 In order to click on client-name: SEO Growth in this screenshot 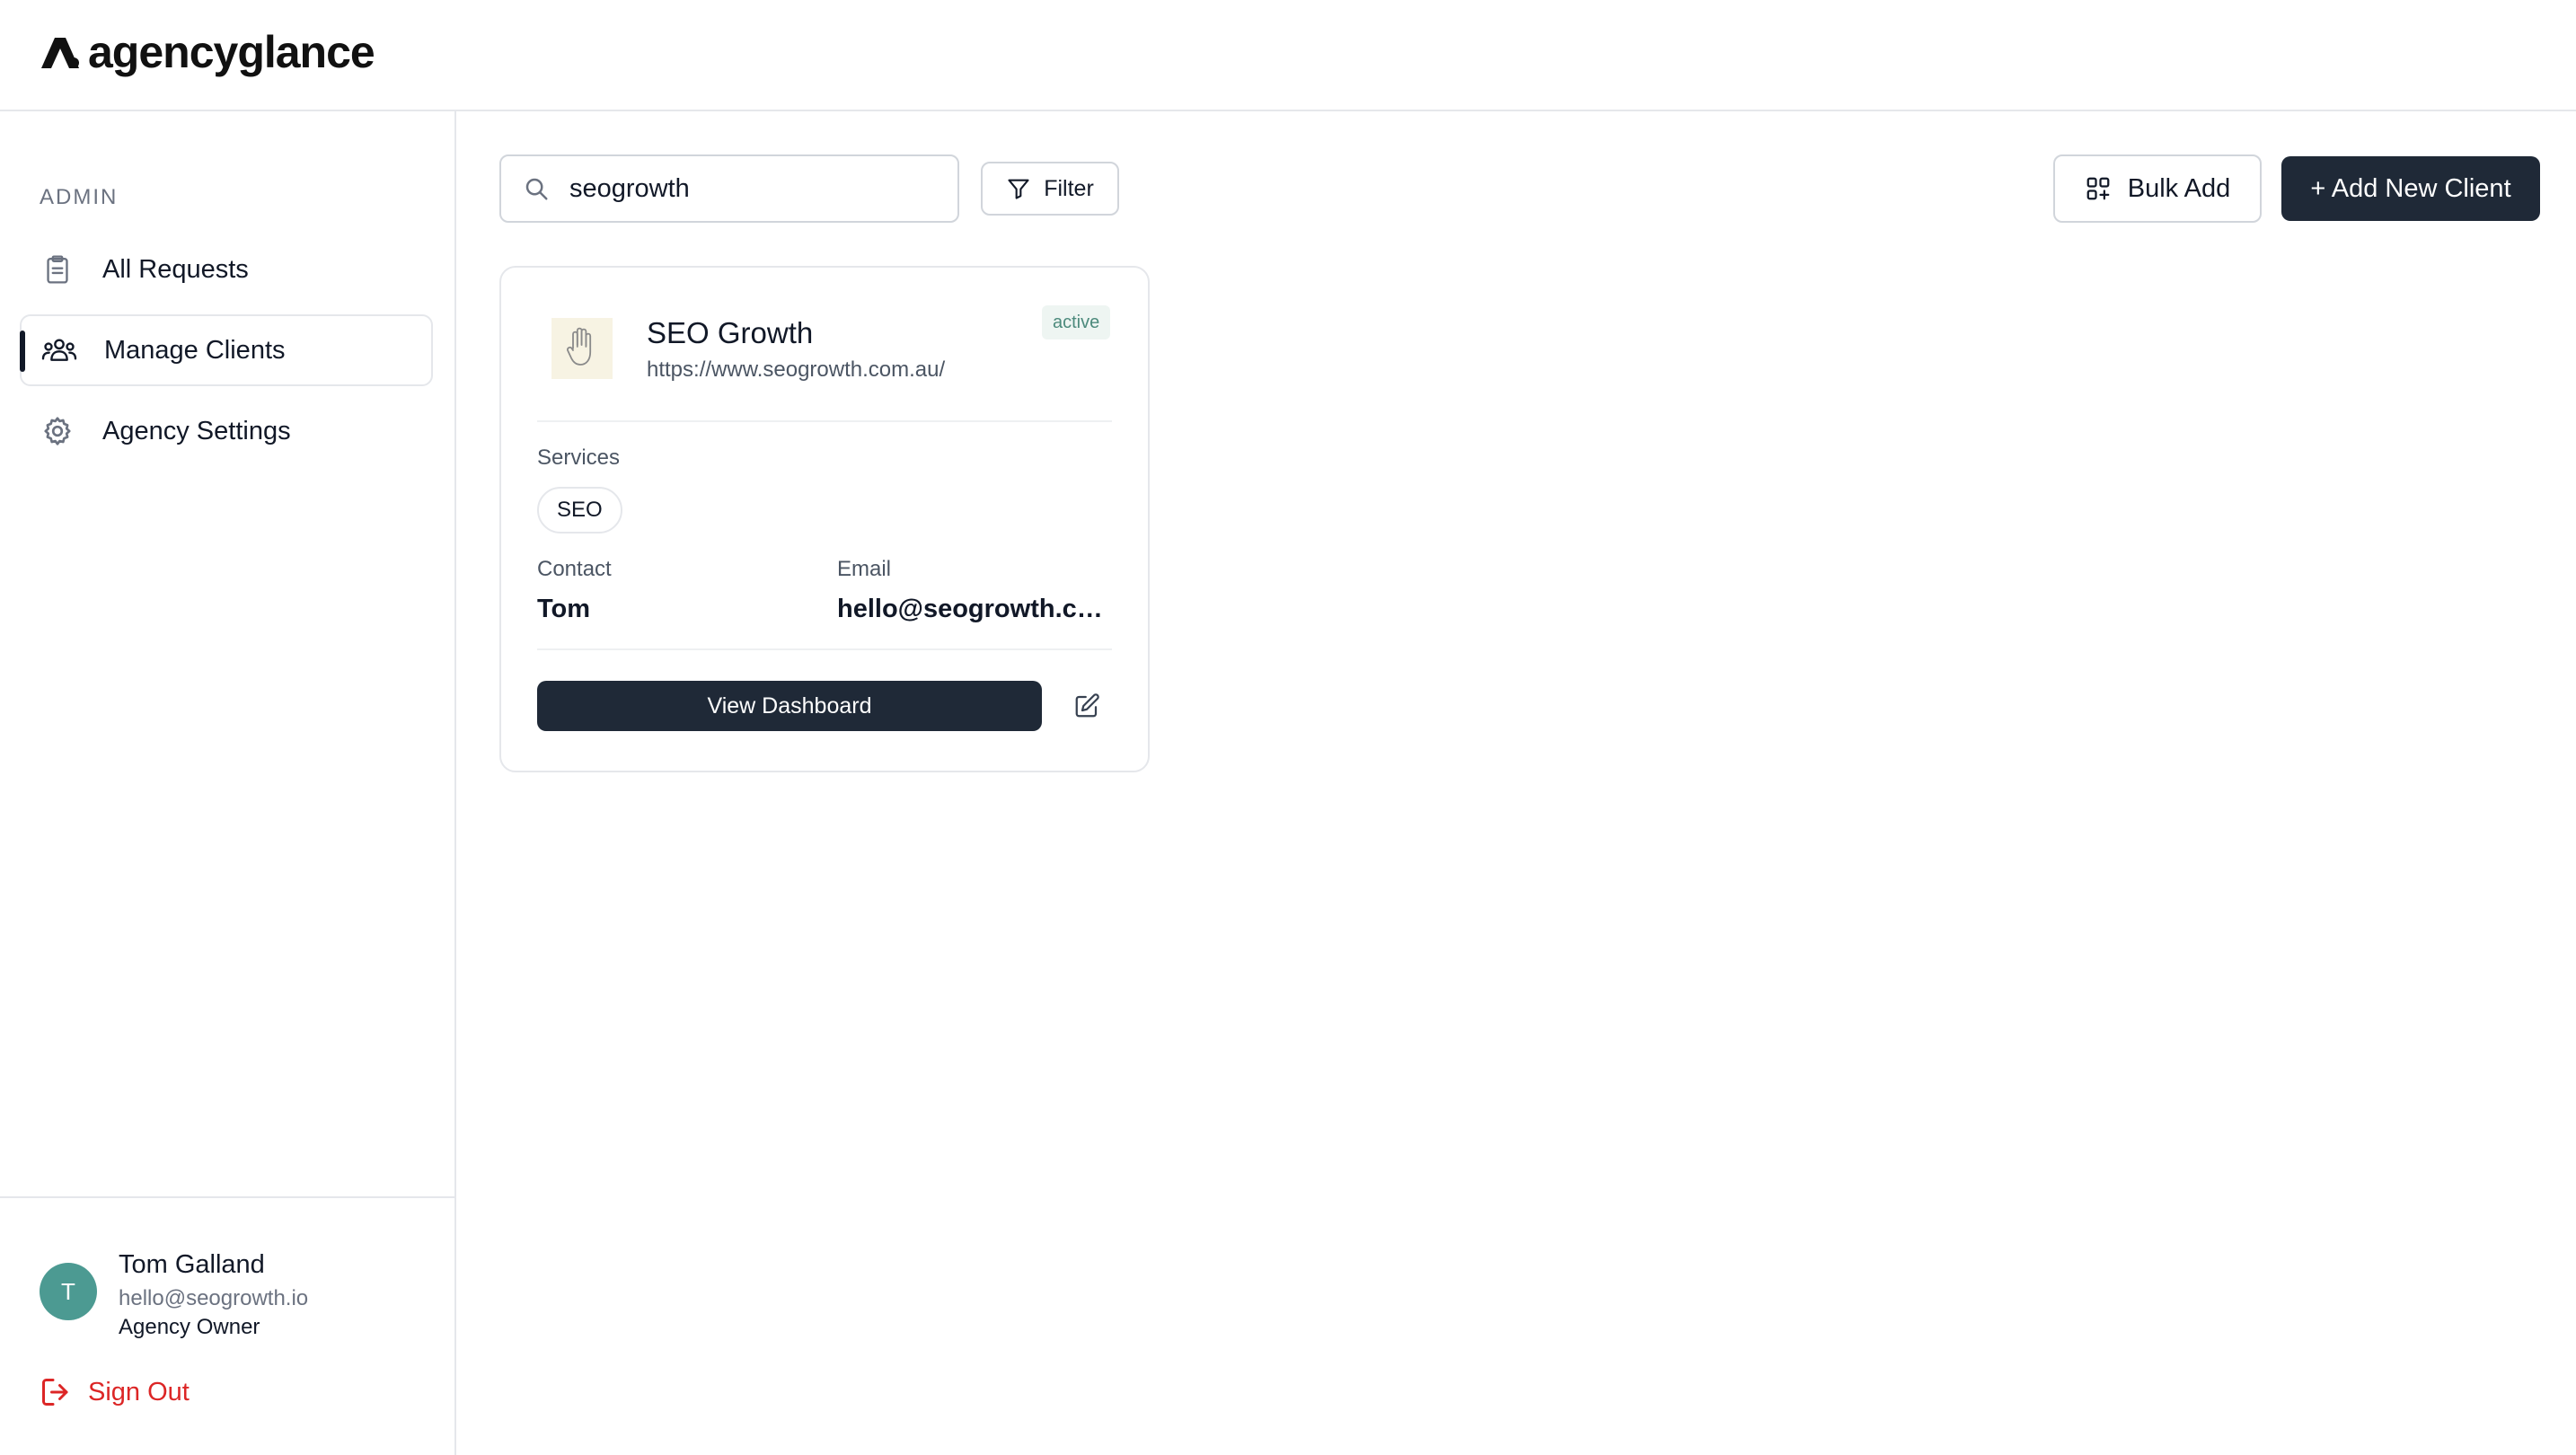, I will do `click(730, 332)`.